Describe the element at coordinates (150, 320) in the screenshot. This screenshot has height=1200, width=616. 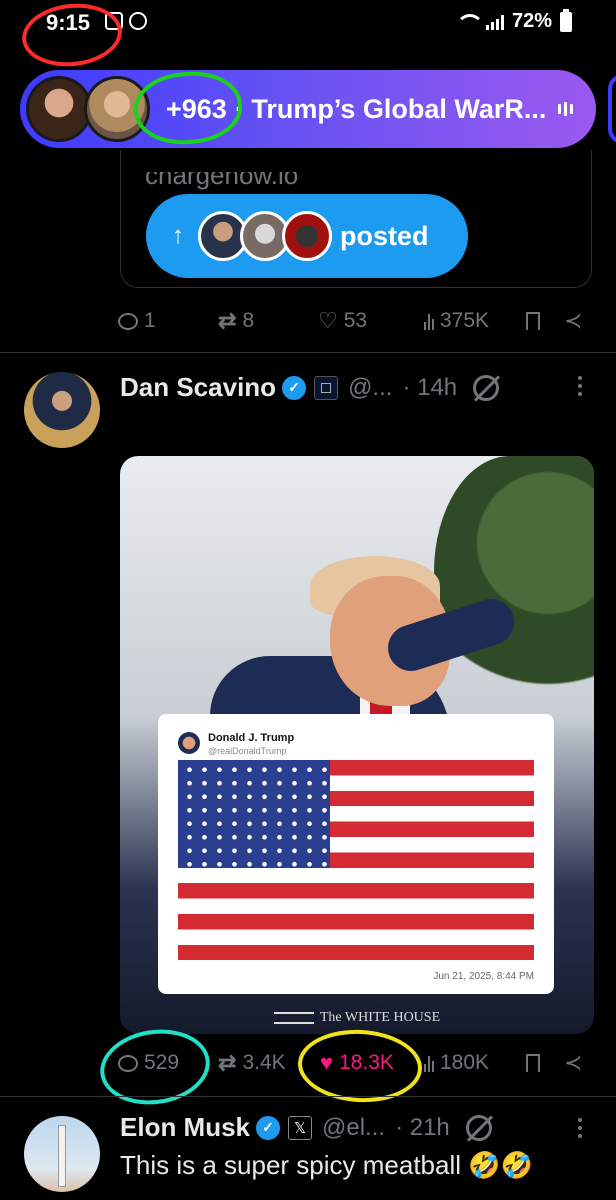
I see `reply-count: 1` at that location.